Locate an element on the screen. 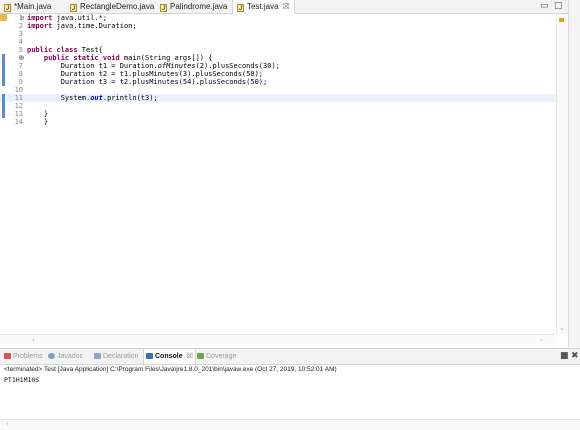 The width and height of the screenshot is (580, 430). tab-coverage: Coverage is located at coordinates (216, 356).